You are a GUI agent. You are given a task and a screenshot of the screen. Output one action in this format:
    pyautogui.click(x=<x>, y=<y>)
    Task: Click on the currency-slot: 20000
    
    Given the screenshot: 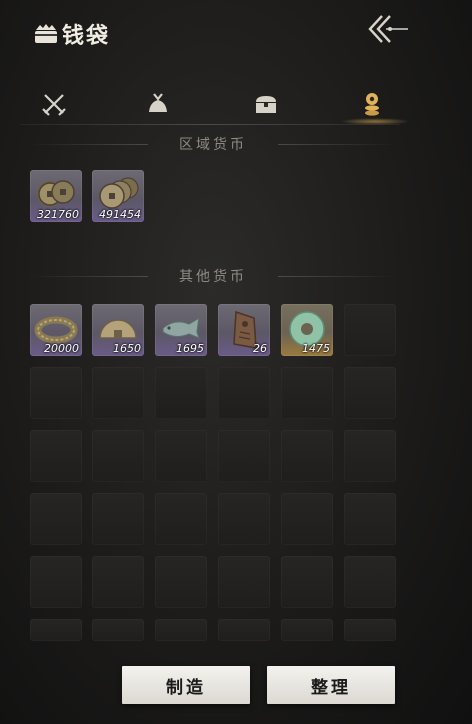 What is the action you would take?
    pyautogui.click(x=56, y=330)
    